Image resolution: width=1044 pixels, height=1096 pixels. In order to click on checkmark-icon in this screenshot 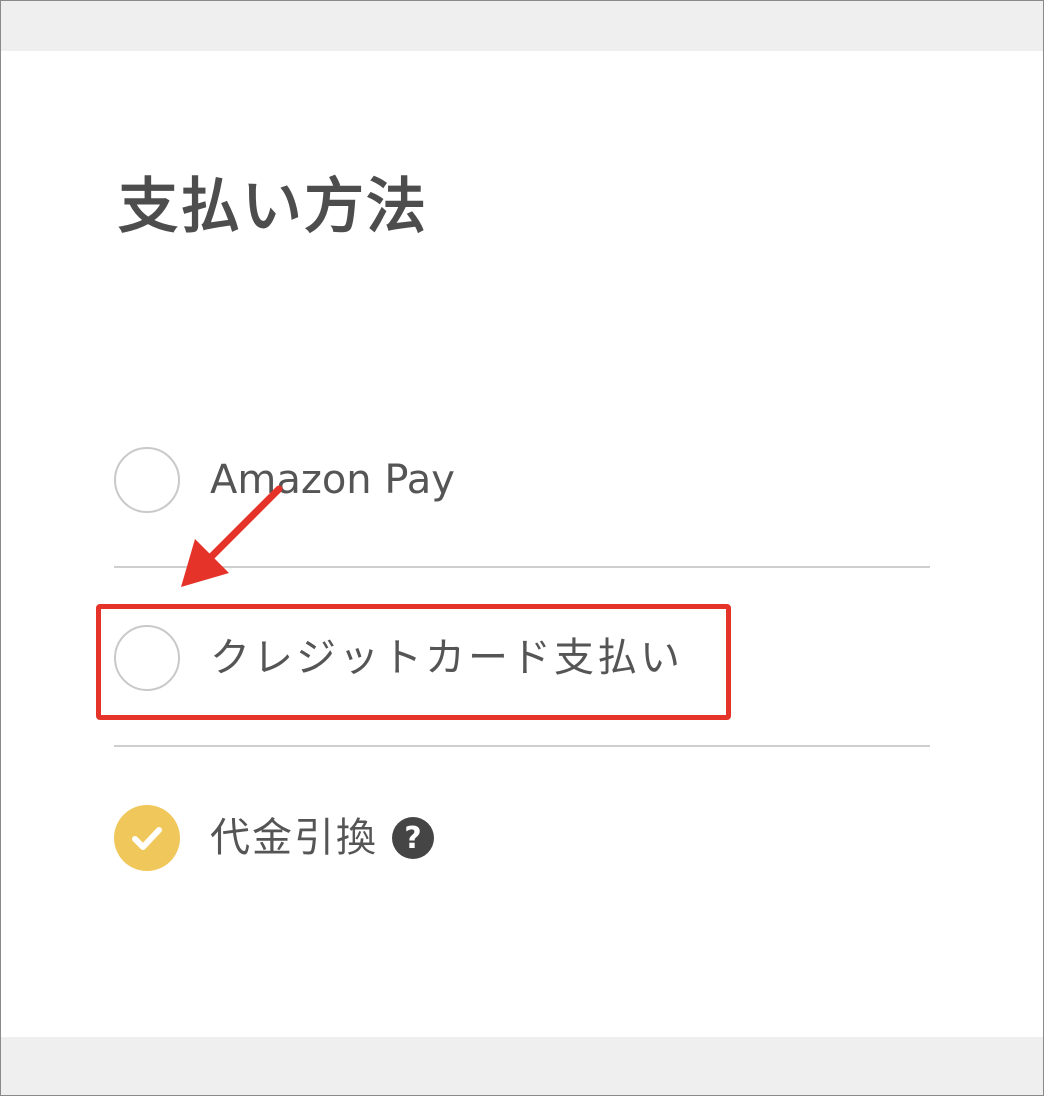, I will do `click(147, 838)`.